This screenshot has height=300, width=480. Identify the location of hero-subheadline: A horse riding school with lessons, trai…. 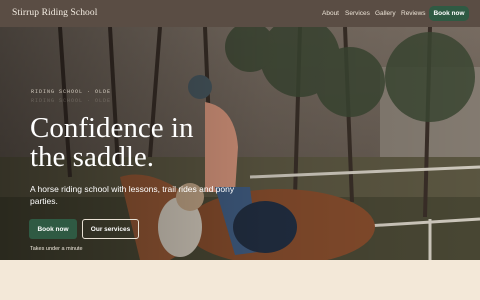
(132, 195).